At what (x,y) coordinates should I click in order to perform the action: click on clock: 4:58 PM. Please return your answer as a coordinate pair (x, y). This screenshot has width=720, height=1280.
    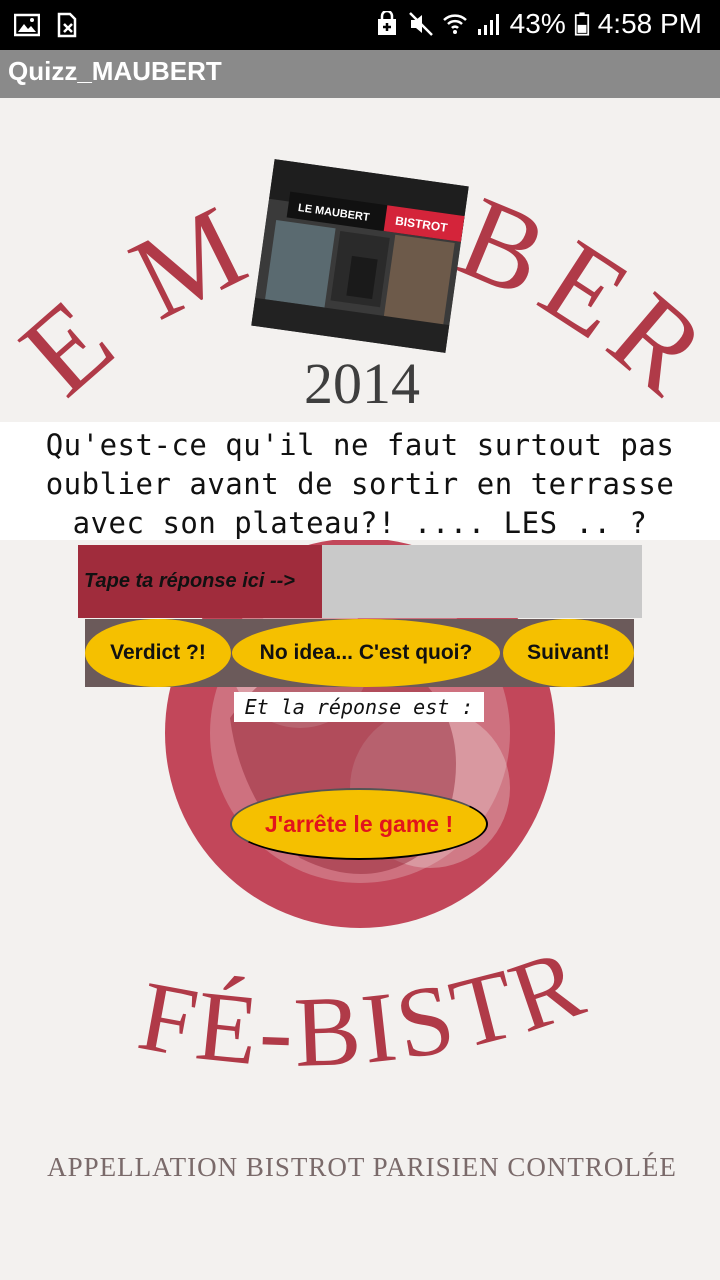
    Looking at the image, I should click on (649, 23).